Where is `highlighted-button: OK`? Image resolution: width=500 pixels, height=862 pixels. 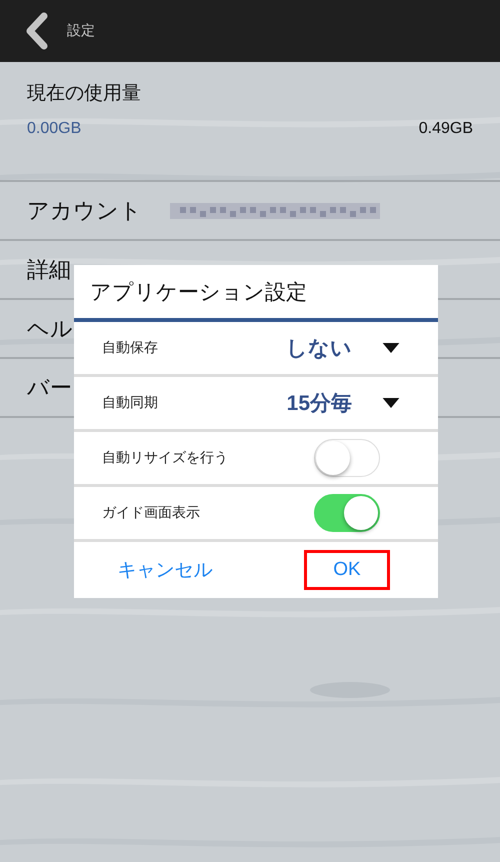 highlighted-button: OK is located at coordinates (347, 570).